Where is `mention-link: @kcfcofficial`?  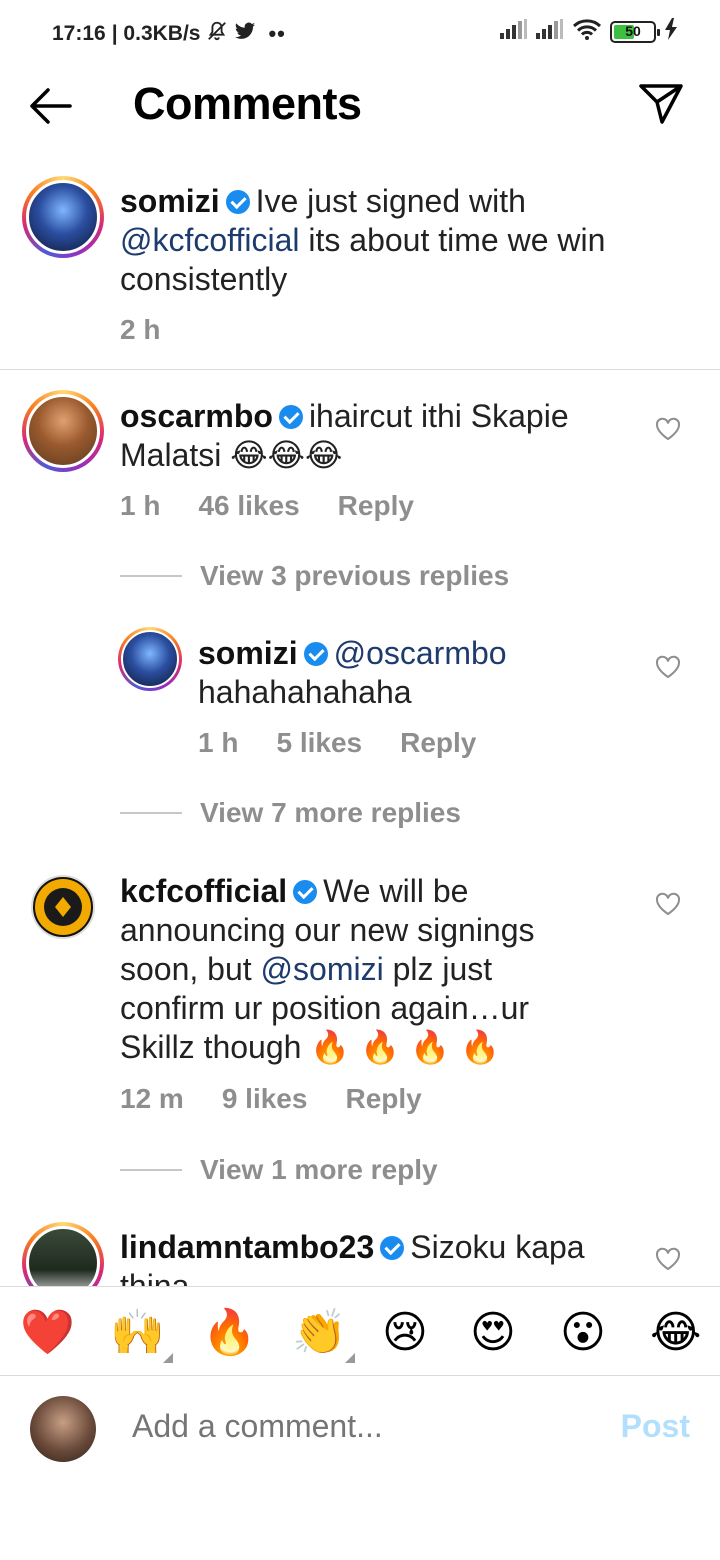
mention-link: @kcfcofficial is located at coordinates (210, 240).